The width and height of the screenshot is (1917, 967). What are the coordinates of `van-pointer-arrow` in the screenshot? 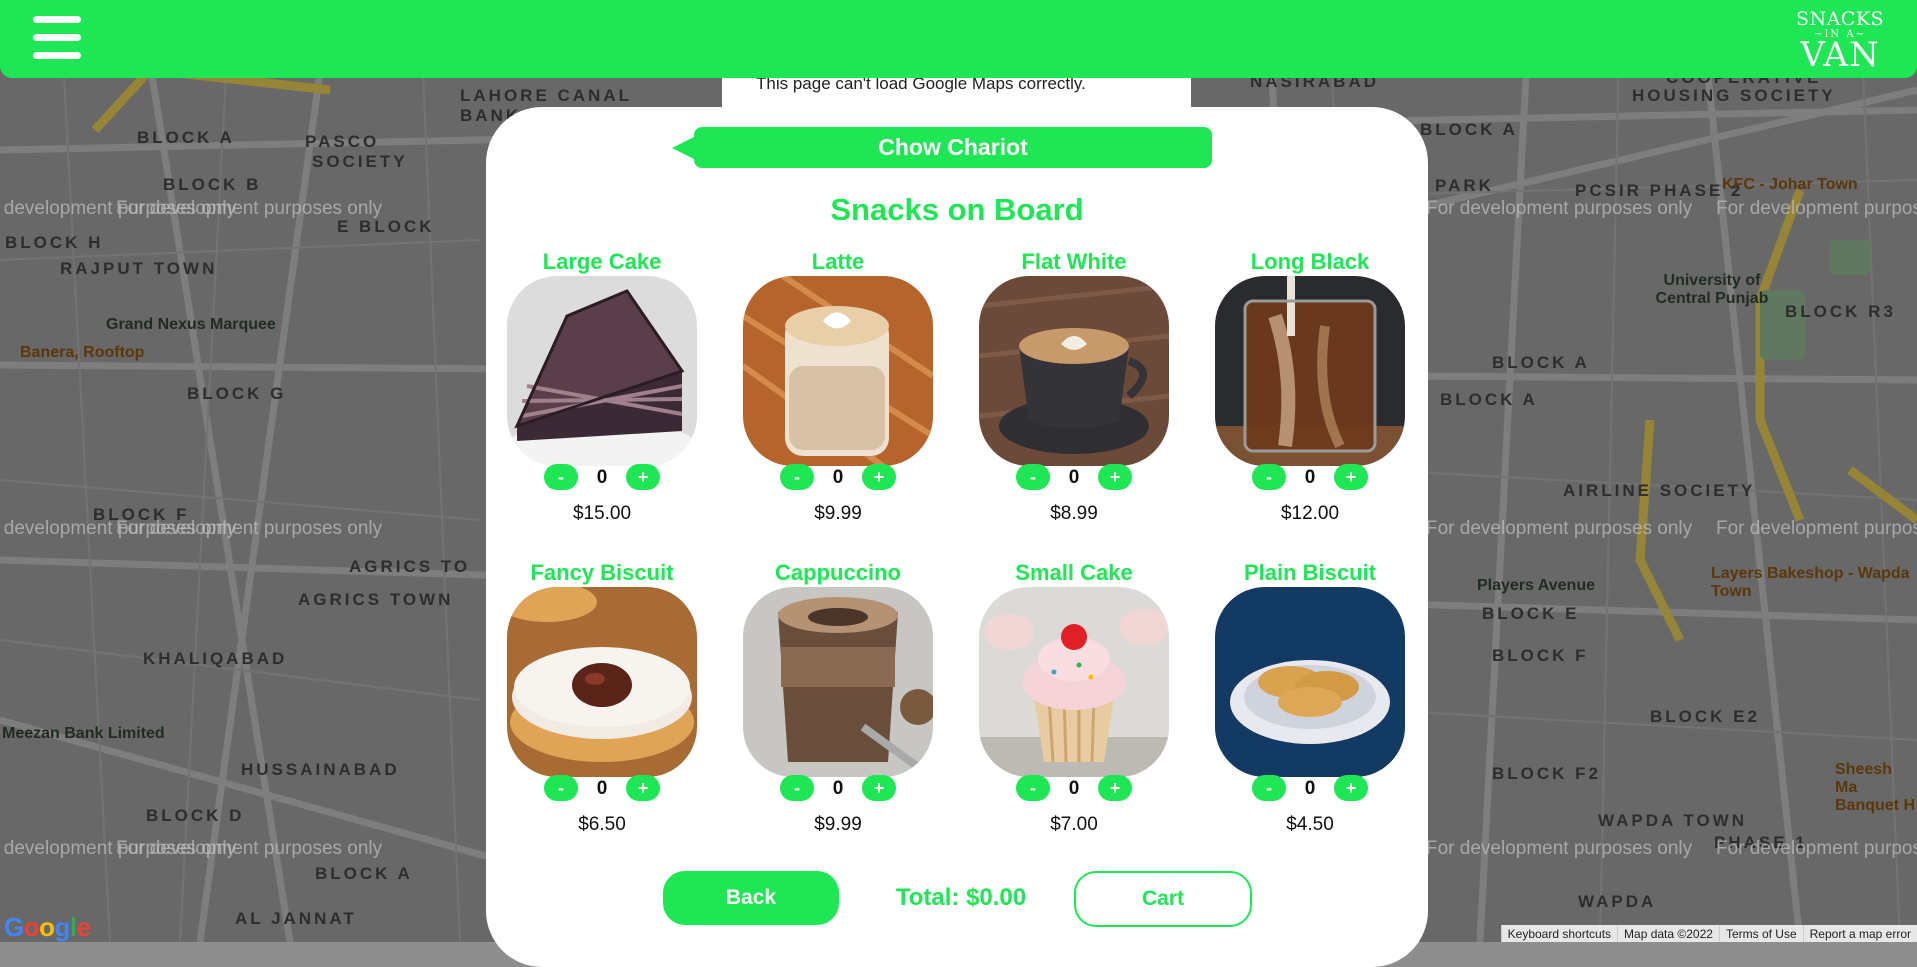 It's located at (683, 148).